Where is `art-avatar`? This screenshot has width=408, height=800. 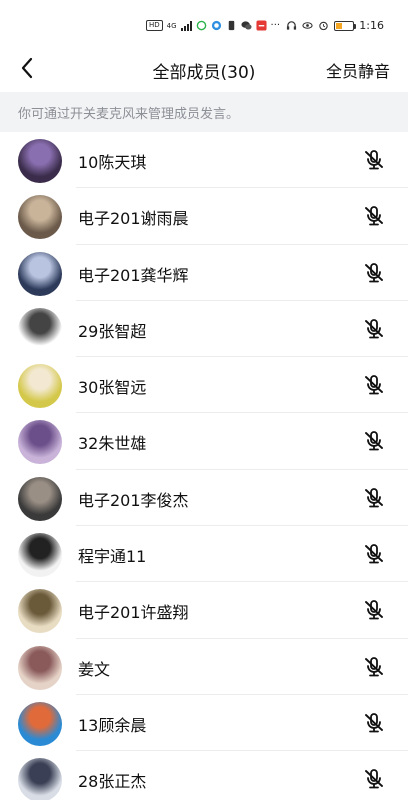
art-avatar is located at coordinates (40, 667).